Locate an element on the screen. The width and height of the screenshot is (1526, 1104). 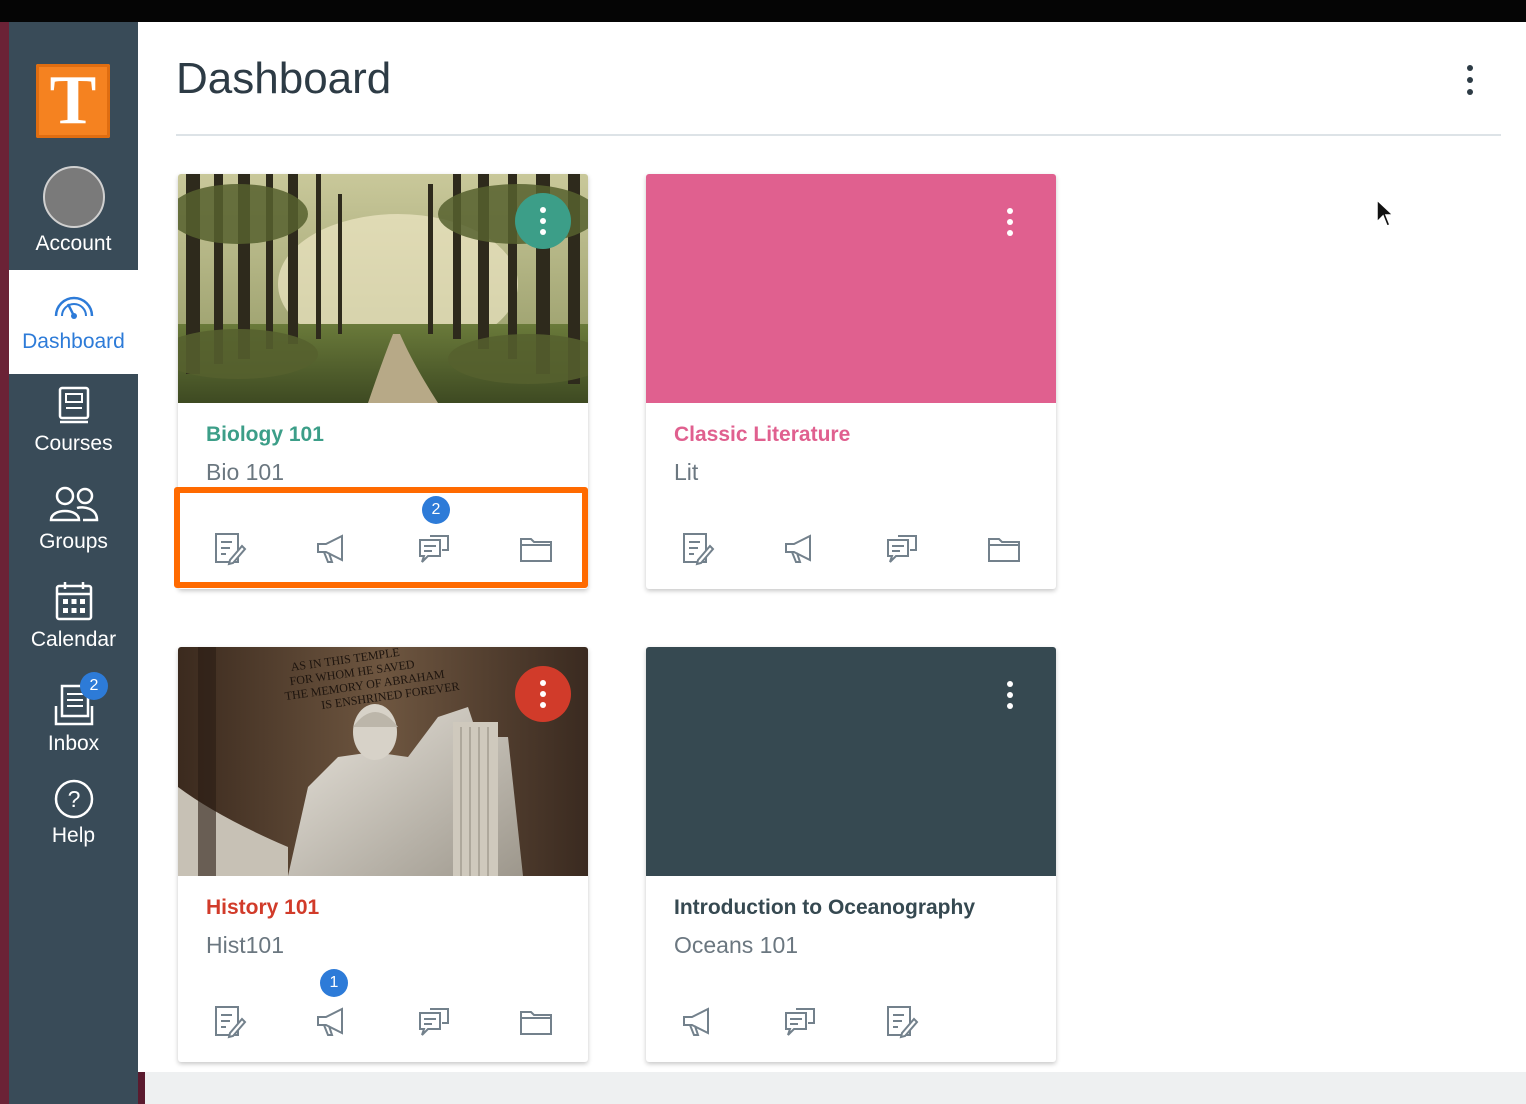
nav-help: ? Help is located at coordinates (73, 826).